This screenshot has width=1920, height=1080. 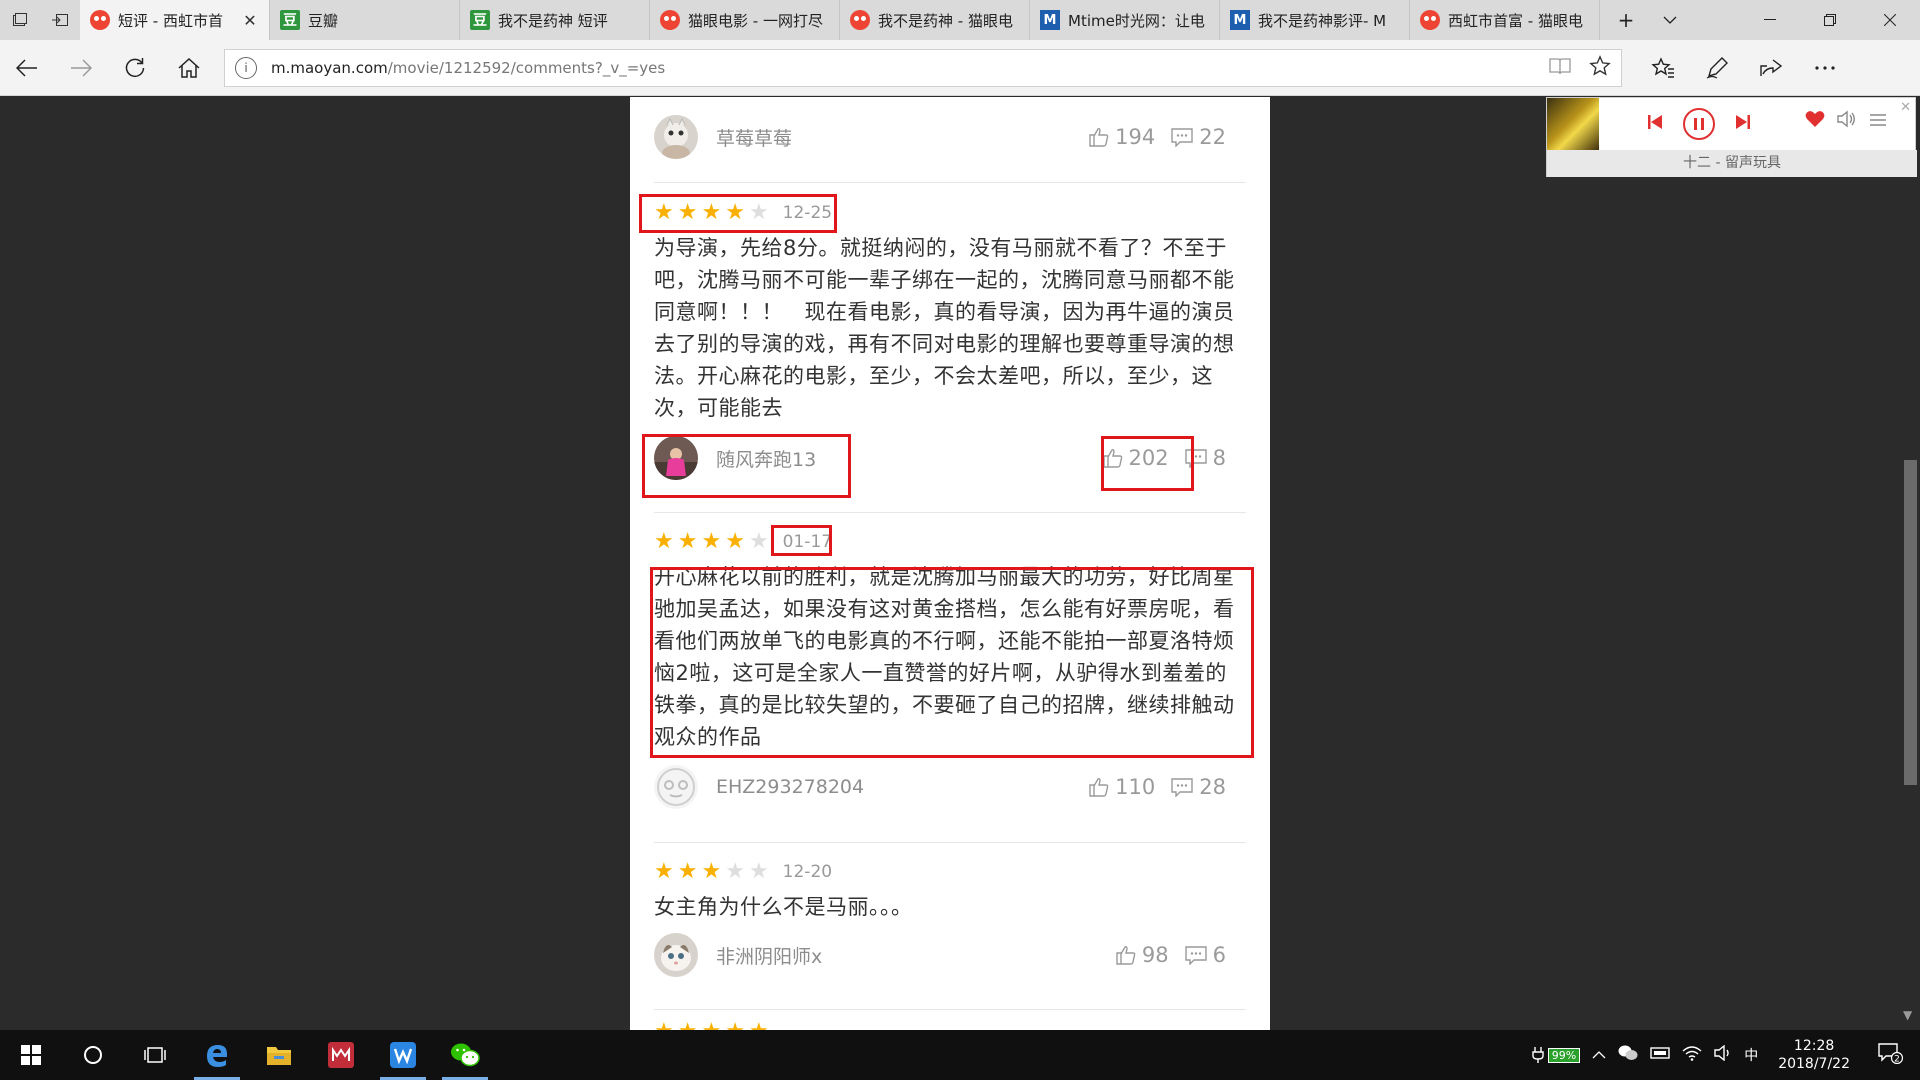 I want to click on battery-indicator: 99%, so click(x=1556, y=1055).